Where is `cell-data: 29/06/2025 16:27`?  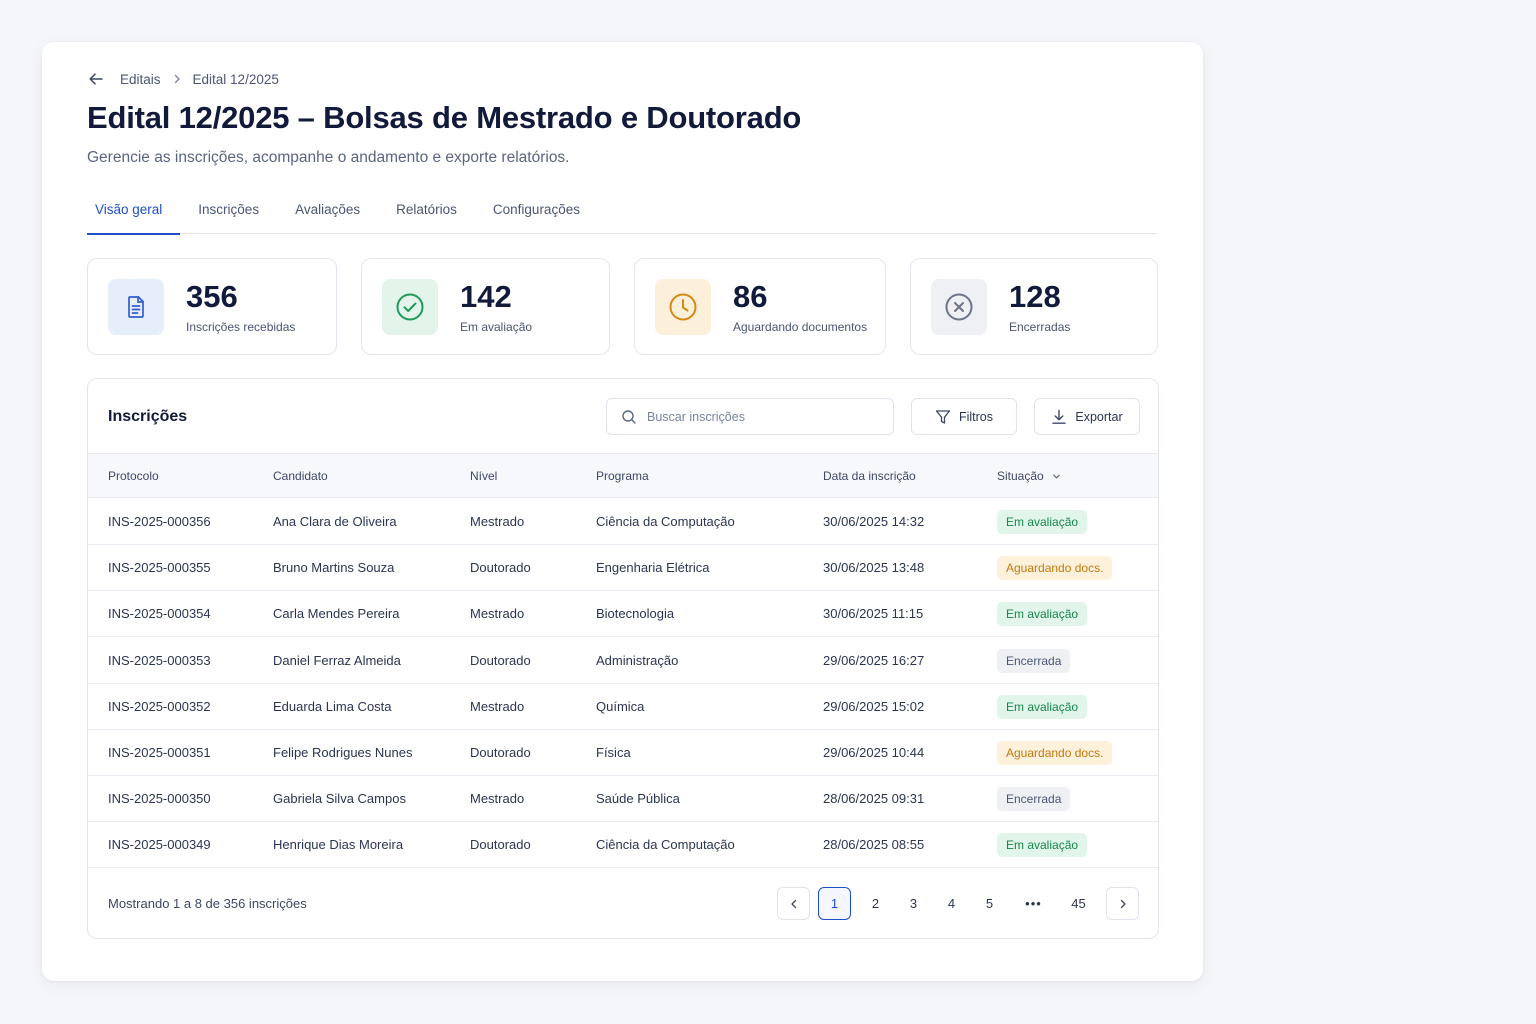 cell-data: 29/06/2025 16:27 is located at coordinates (874, 660).